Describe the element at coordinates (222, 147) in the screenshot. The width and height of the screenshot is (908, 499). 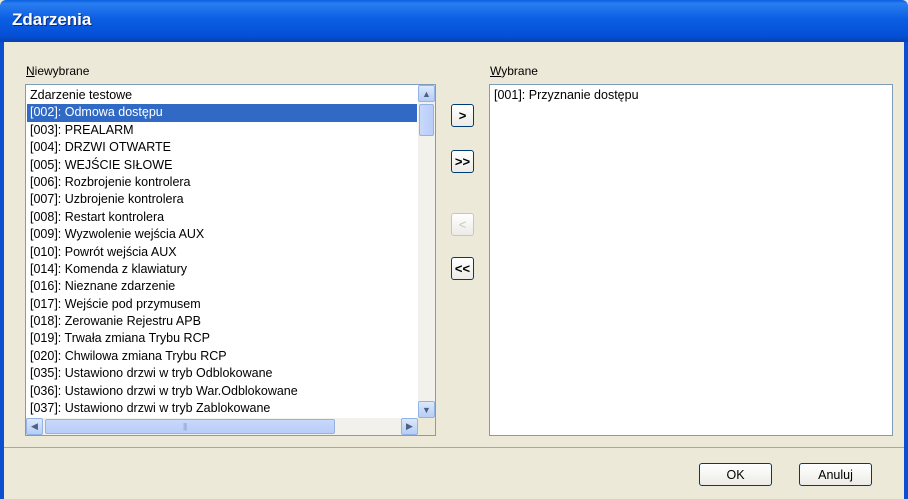
I see `list-item: [004]: DRZWI OTWARTE` at that location.